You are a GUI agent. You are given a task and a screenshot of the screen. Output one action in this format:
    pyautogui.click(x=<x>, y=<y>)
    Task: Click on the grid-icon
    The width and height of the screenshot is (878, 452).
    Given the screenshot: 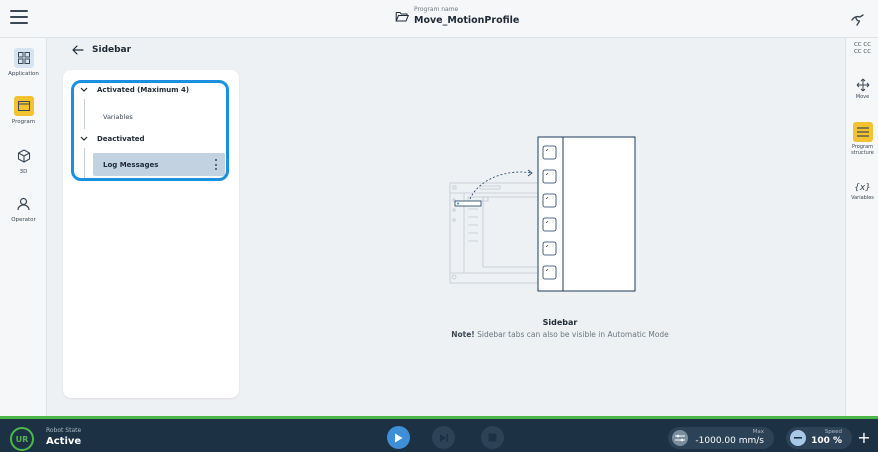 What is the action you would take?
    pyautogui.click(x=23, y=58)
    